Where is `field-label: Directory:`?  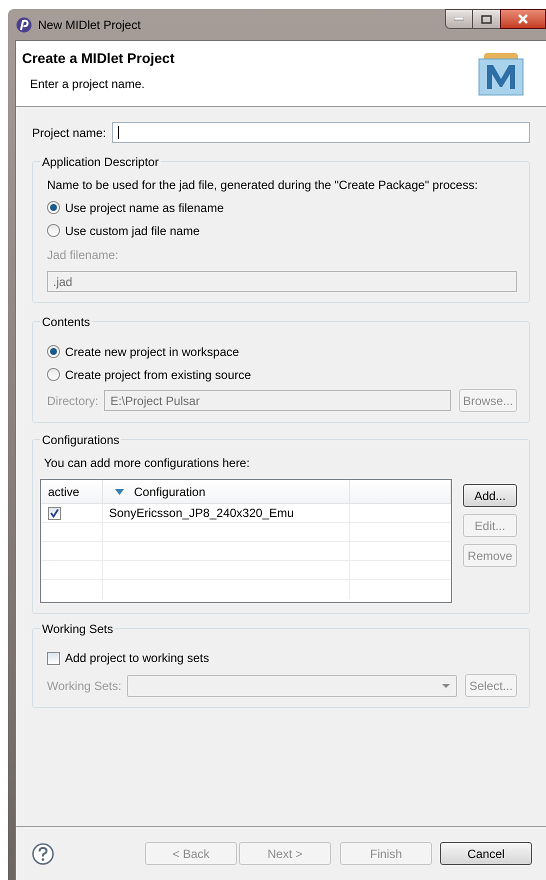 field-label: Directory: is located at coordinates (72, 401).